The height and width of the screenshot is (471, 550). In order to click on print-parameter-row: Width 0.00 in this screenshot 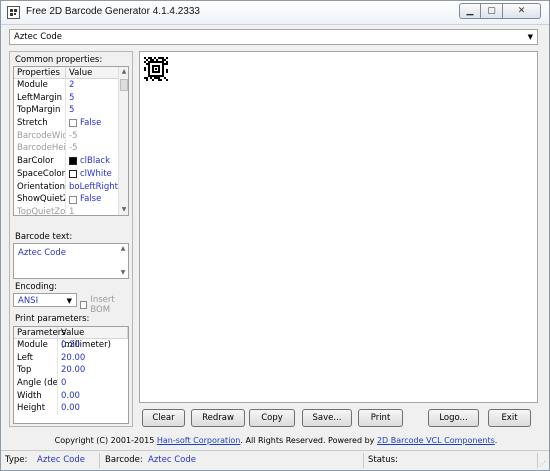, I will do `click(71, 396)`.